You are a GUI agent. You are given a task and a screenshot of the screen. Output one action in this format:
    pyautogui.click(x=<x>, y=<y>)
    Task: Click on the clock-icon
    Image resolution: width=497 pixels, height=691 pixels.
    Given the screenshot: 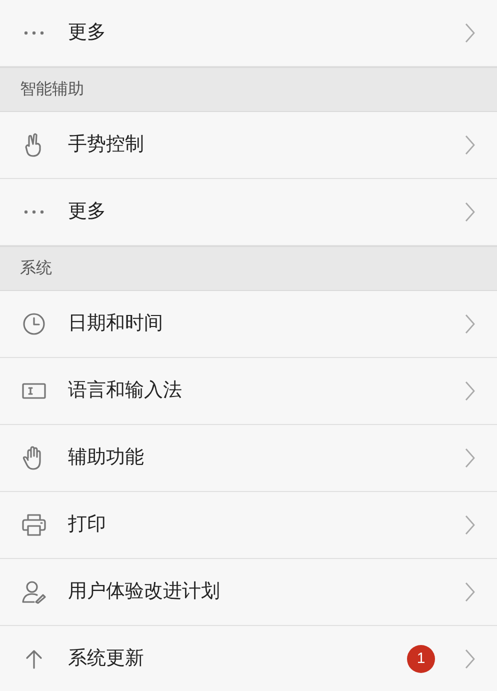 What is the action you would take?
    pyautogui.click(x=34, y=324)
    